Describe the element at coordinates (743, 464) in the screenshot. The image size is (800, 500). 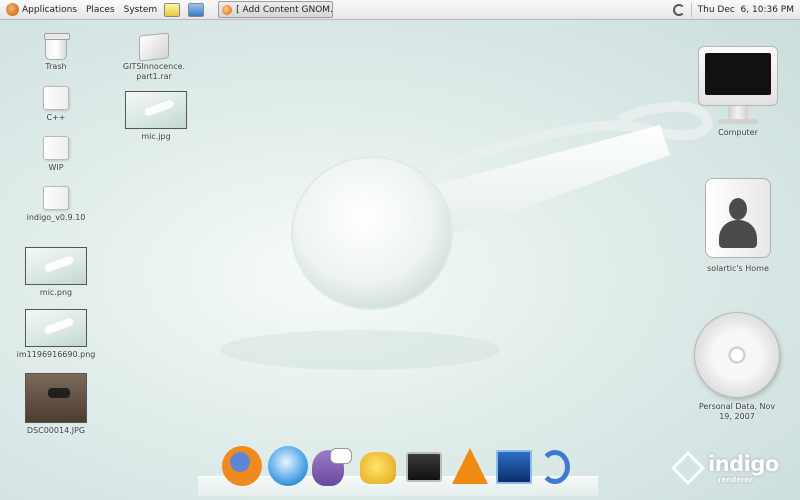
I see `brand-name: indigo` at that location.